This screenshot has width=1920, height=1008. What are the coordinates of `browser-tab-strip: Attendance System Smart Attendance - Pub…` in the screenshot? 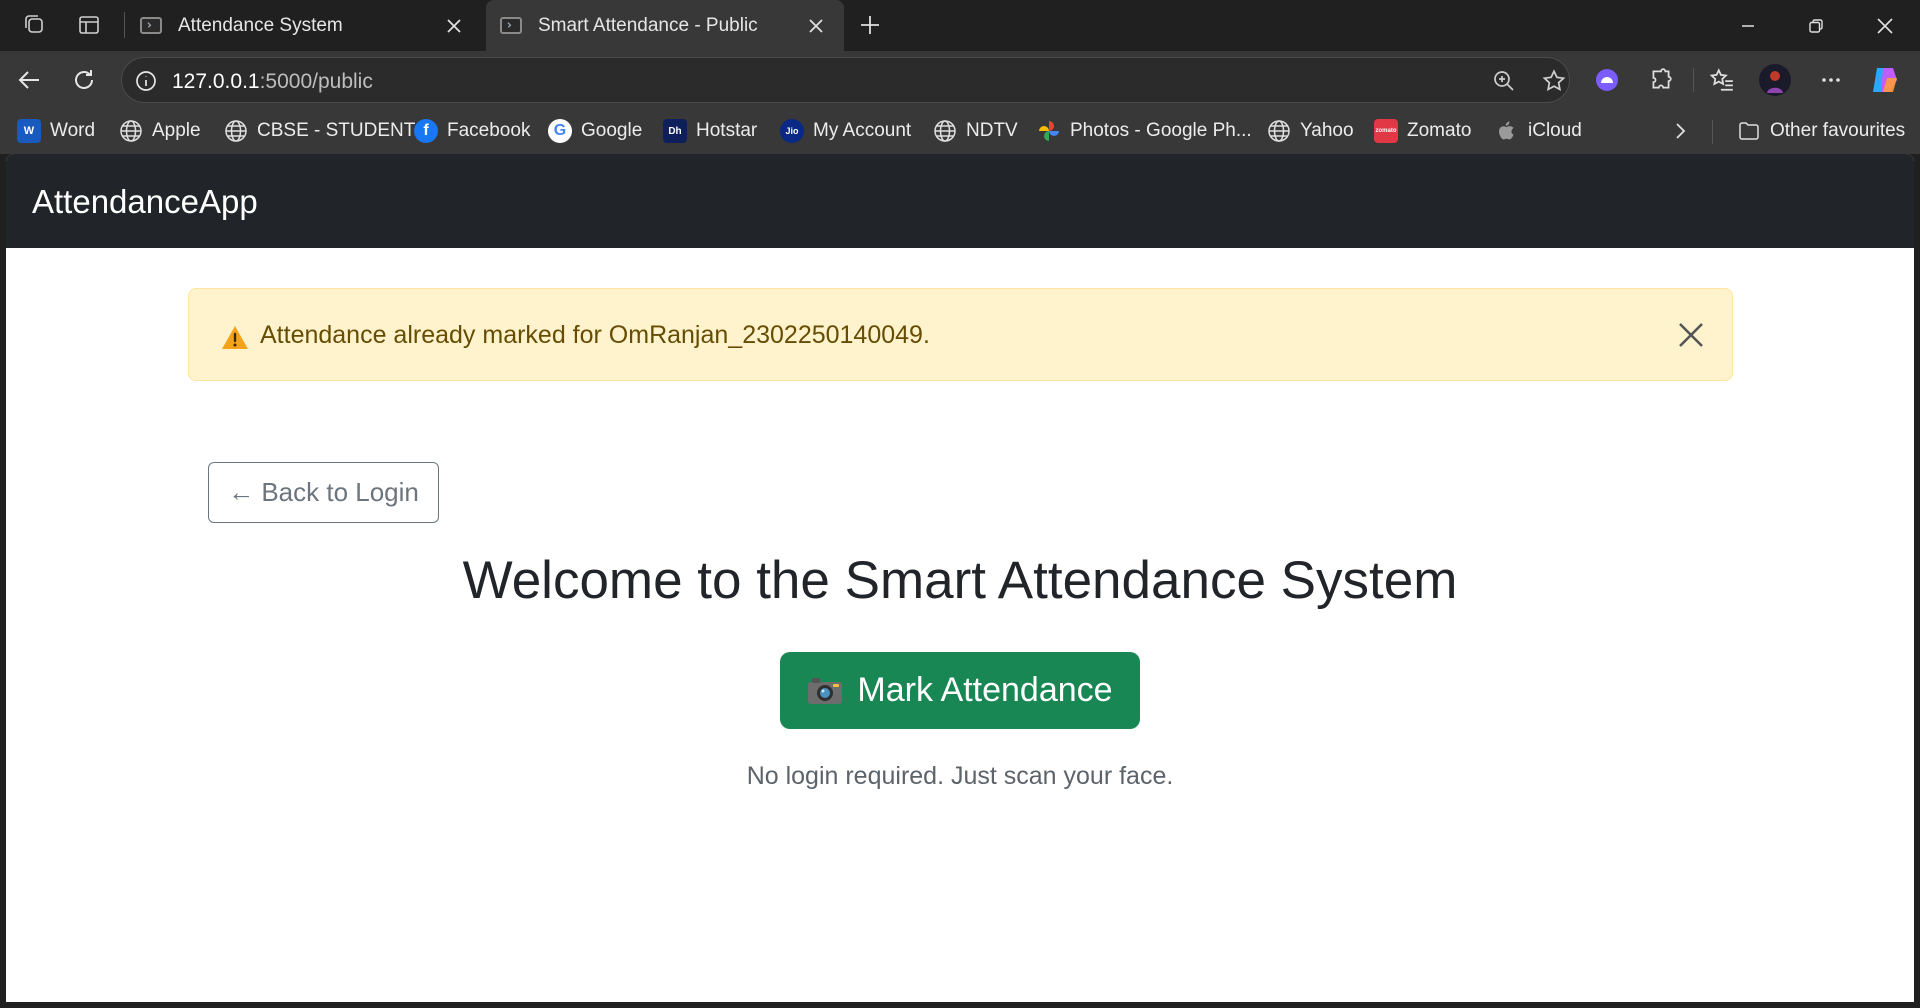 It's located at (960, 25).